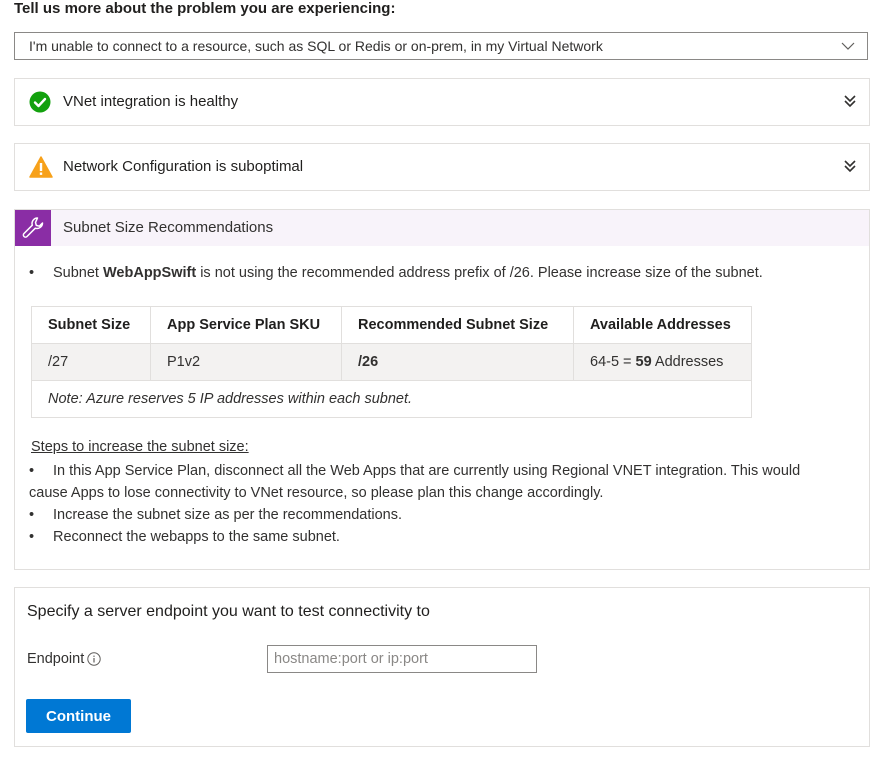  Describe the element at coordinates (246, 362) in the screenshot. I see `table-cell: P1v2` at that location.